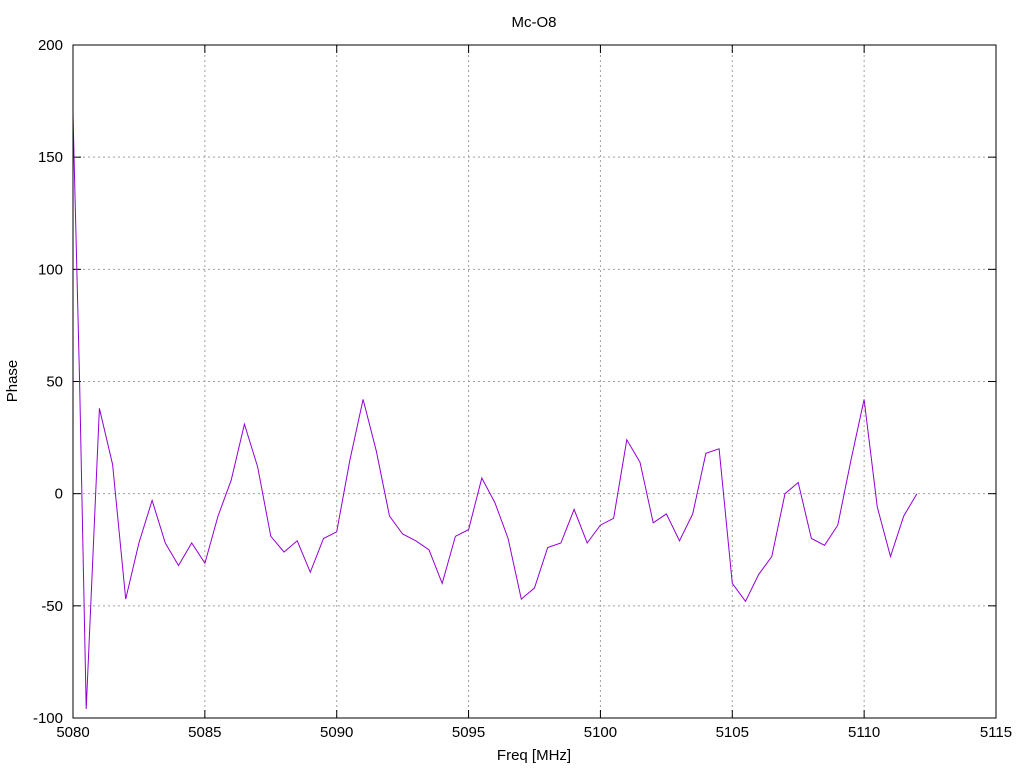 The width and height of the screenshot is (1024, 768). I want to click on x-tick-label: 5095, so click(468, 732).